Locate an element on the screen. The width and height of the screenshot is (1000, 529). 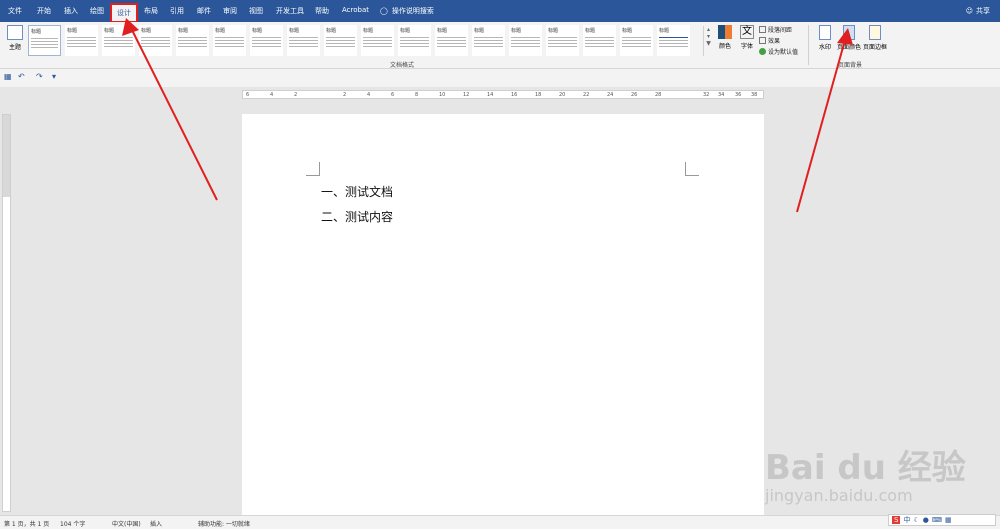
fonts-label: 字体 is located at coordinates (746, 46).